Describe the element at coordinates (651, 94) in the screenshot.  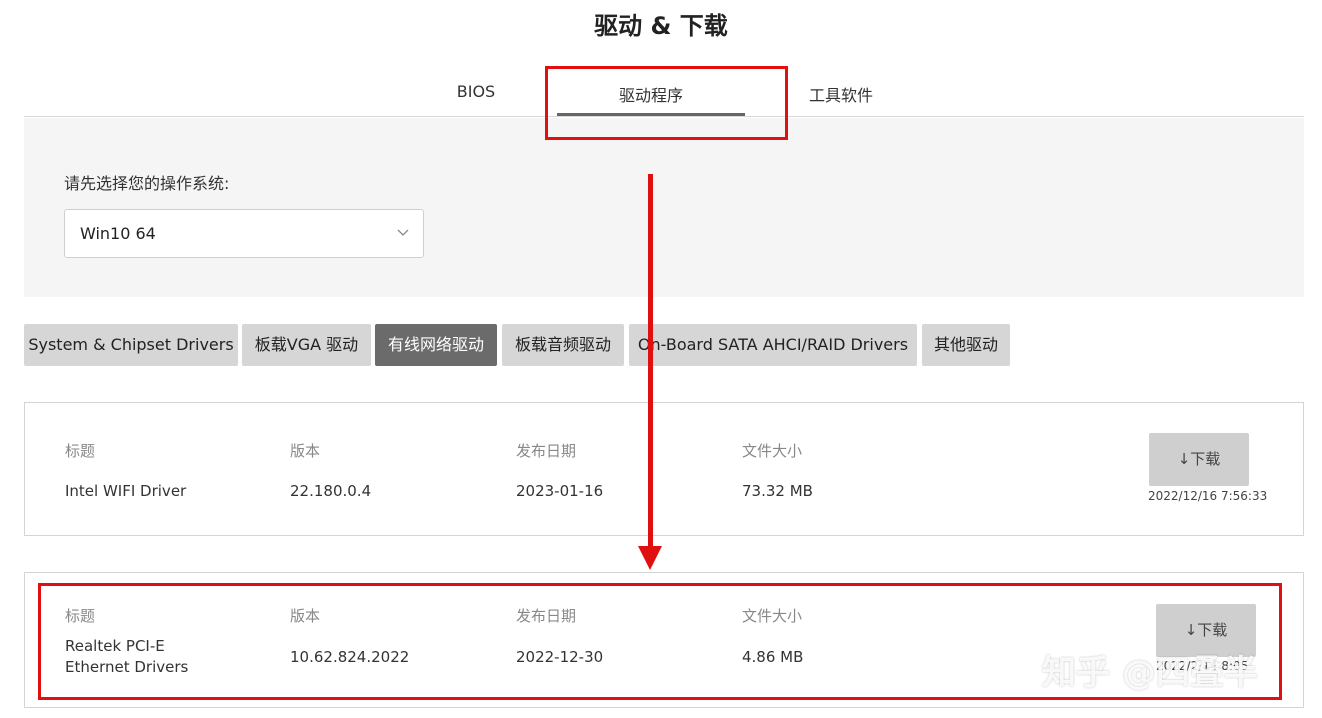
I see `tab-drivers: 驱动程序` at that location.